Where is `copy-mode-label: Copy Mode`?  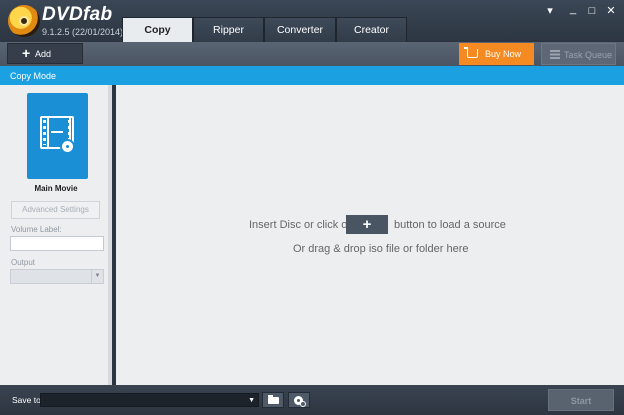
copy-mode-label: Copy Mode is located at coordinates (33, 76).